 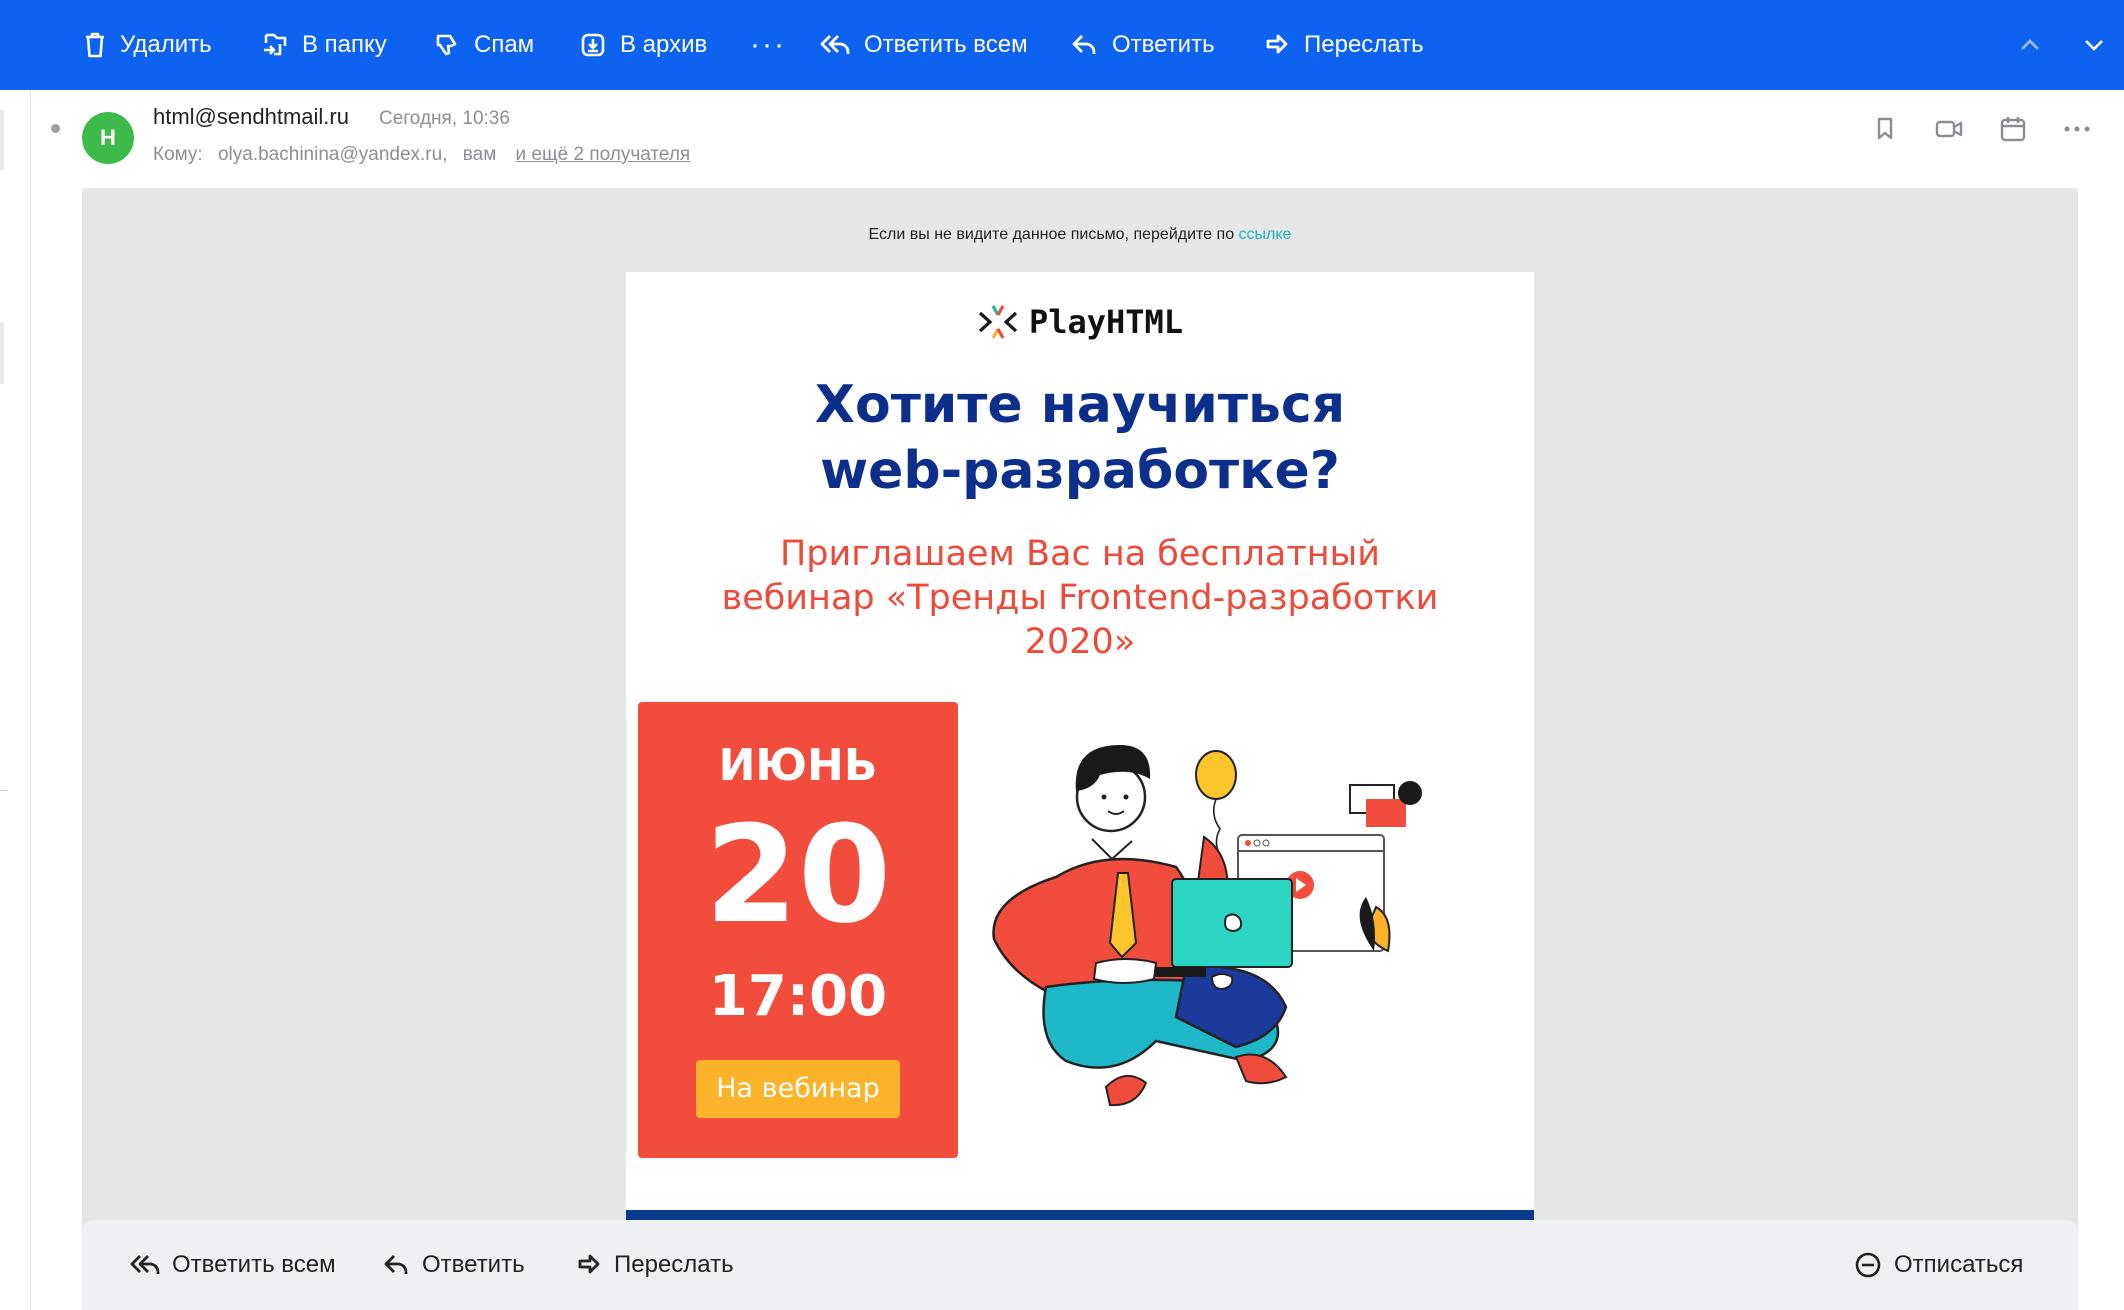 What do you see at coordinates (1080, 554) in the screenshot?
I see `subline-line: Приглашаем Вас на бесплатный` at bounding box center [1080, 554].